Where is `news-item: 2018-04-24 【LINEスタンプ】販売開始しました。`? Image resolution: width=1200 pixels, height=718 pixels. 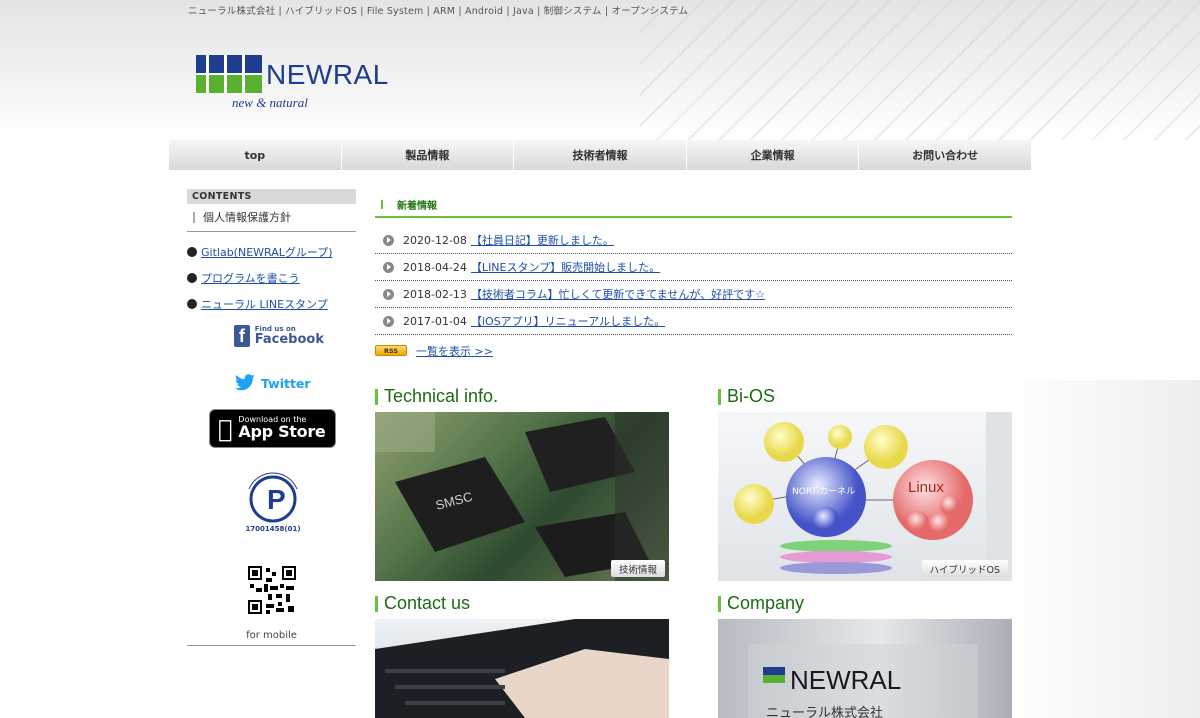 news-item: 2018-04-24 【LINEスタンプ】販売開始しました。 is located at coordinates (693, 267).